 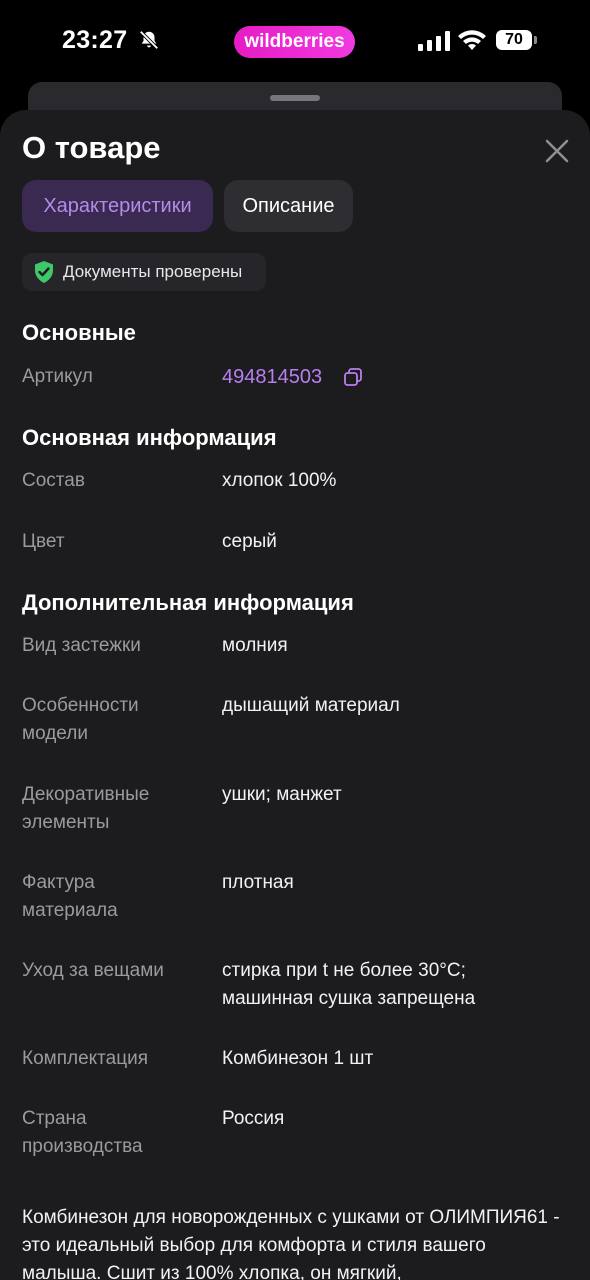 What do you see at coordinates (149, 437) in the screenshot?
I see `section-title-main-info: Основная информация` at bounding box center [149, 437].